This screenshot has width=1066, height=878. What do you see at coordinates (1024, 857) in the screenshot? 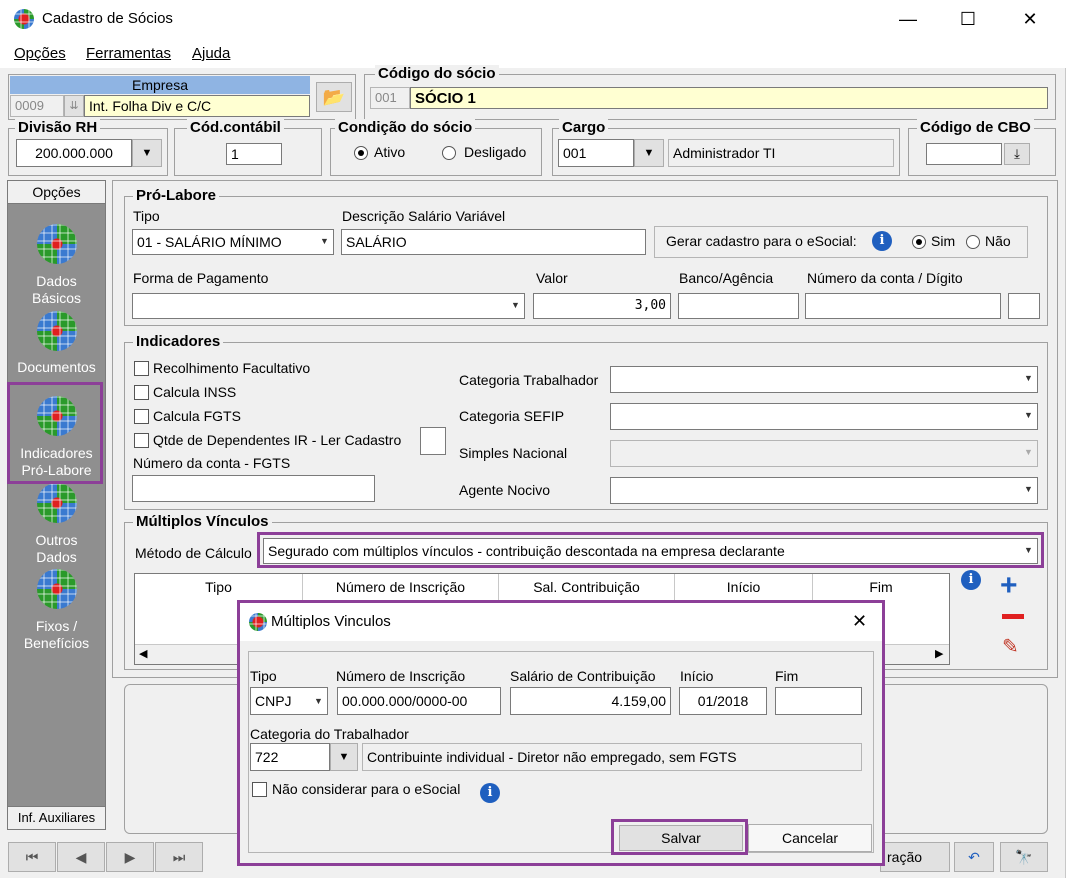
I see `find-button: 🔭` at bounding box center [1024, 857].